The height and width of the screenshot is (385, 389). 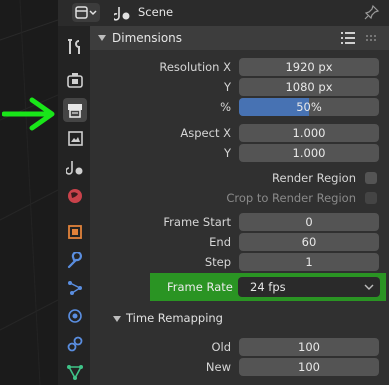 I want to click on aspect-y-label: Y, so click(x=227, y=153).